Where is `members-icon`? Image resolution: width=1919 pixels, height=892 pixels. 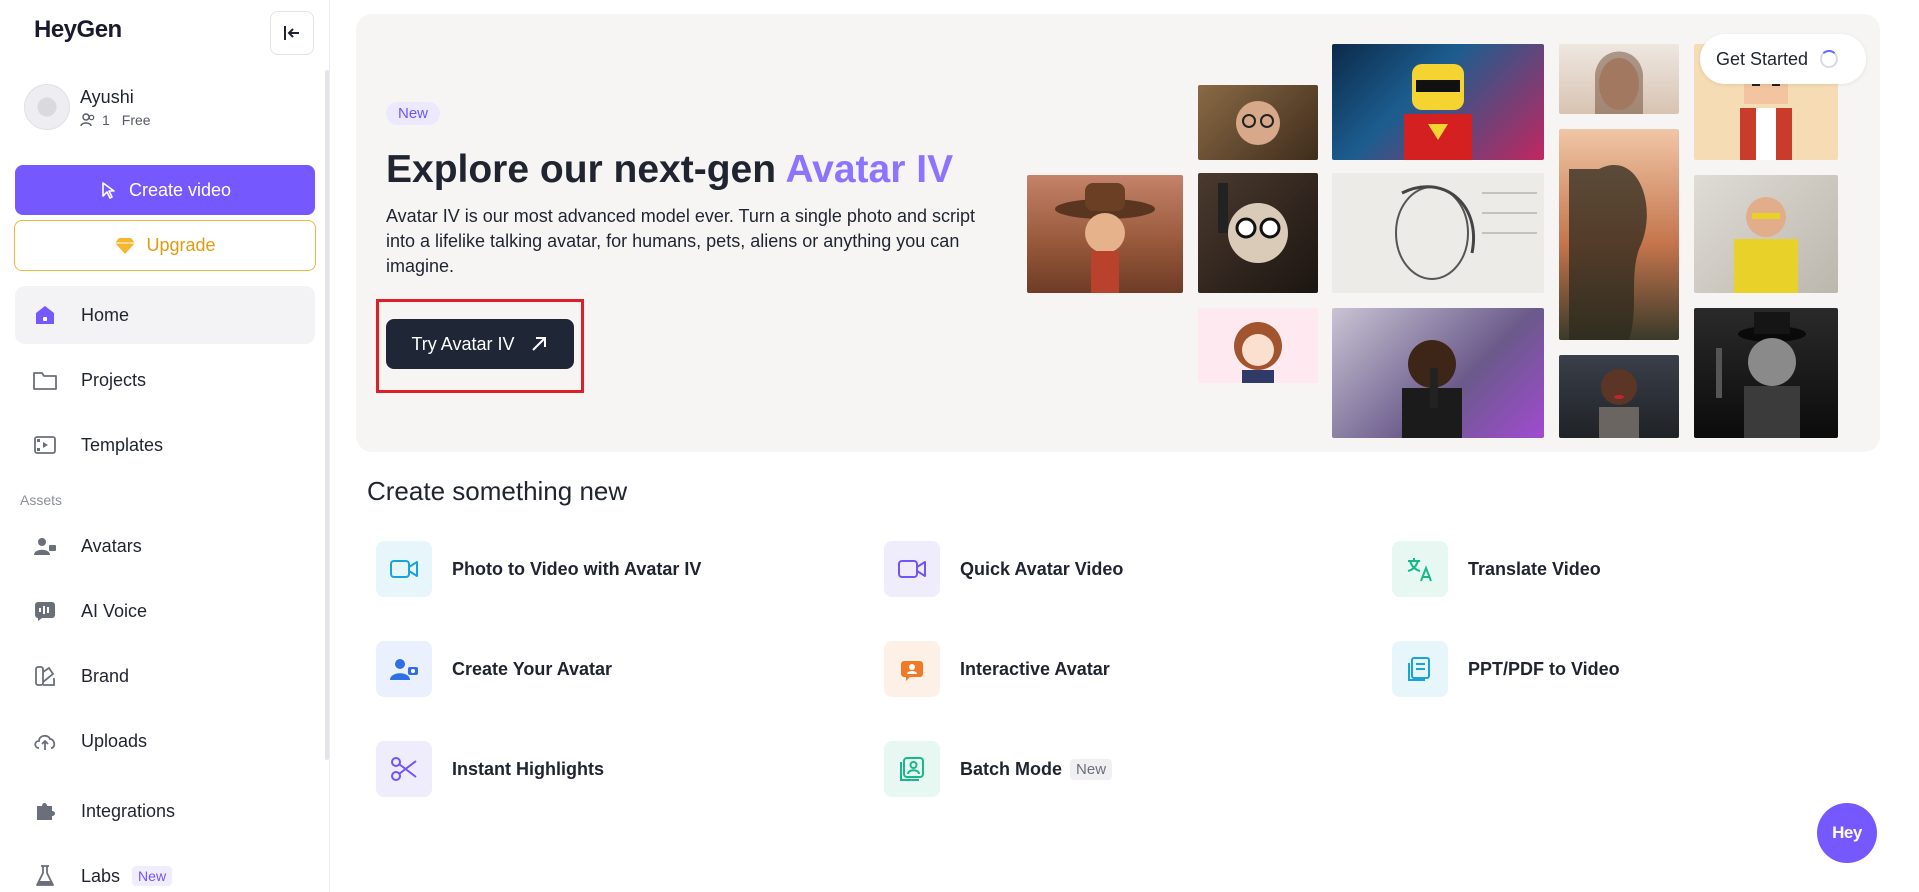 members-icon is located at coordinates (87, 119).